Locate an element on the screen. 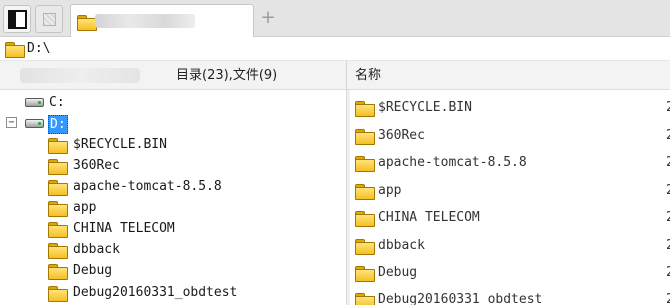  sidebar-toggle-button is located at coordinates (17, 19).